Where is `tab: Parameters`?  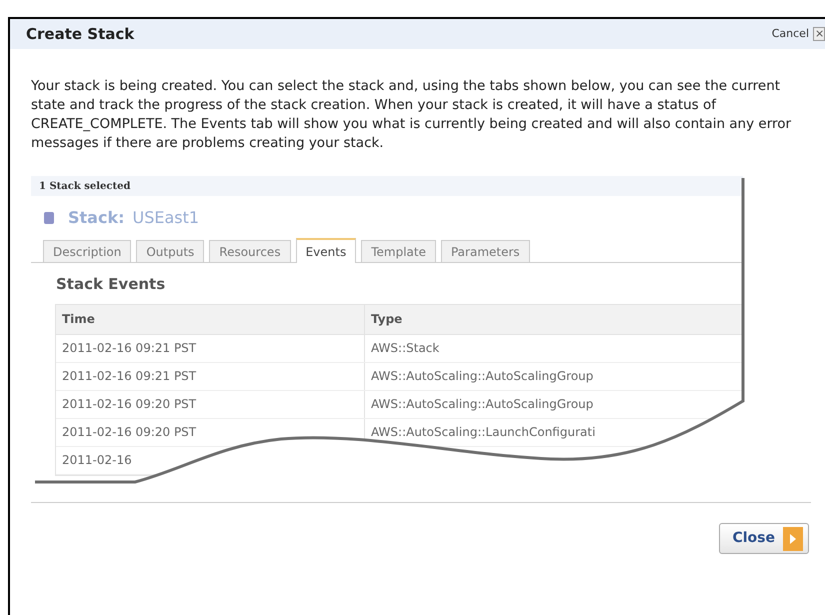 tab: Parameters is located at coordinates (485, 251).